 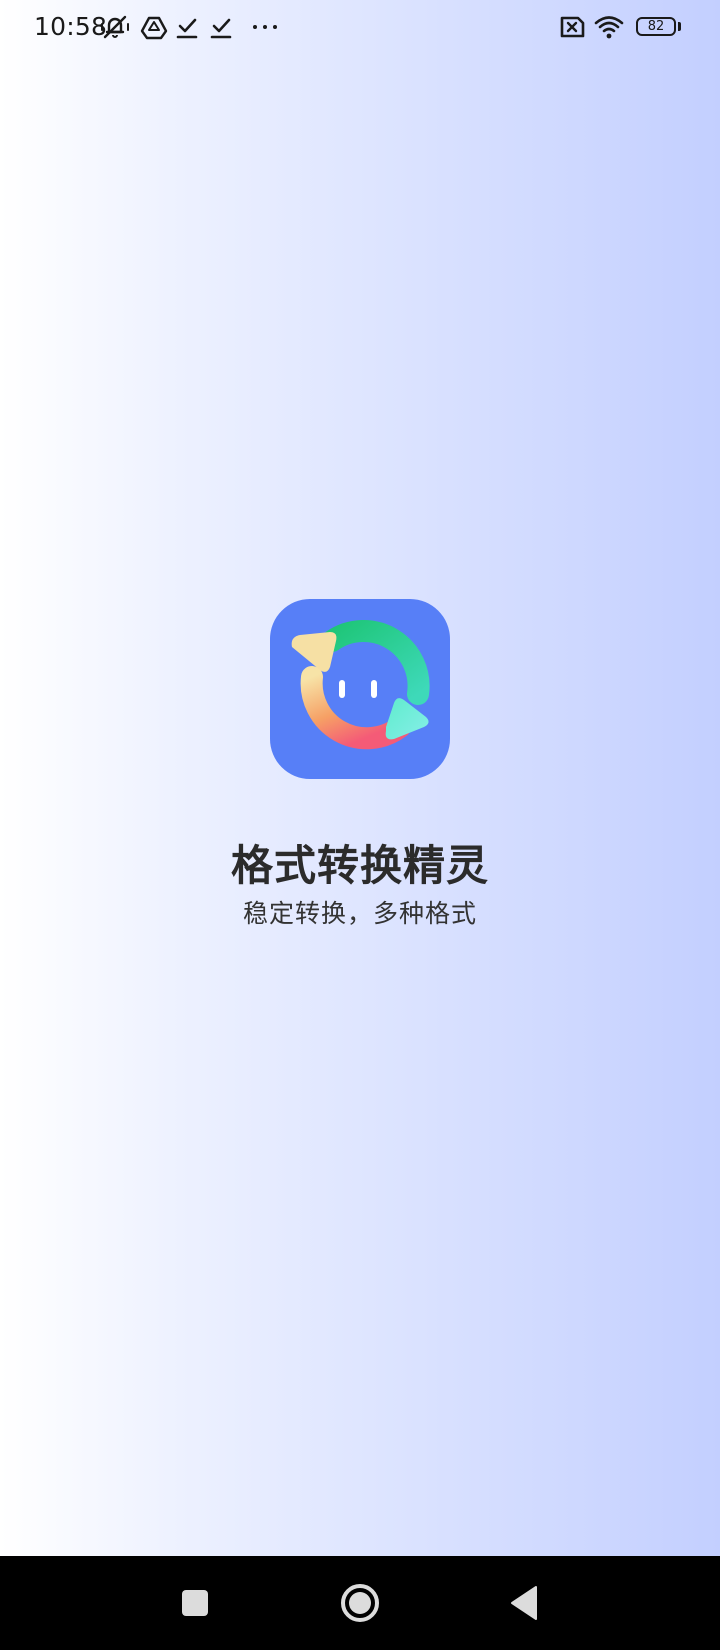 I want to click on home-circle-icon, so click(x=360, y=1603).